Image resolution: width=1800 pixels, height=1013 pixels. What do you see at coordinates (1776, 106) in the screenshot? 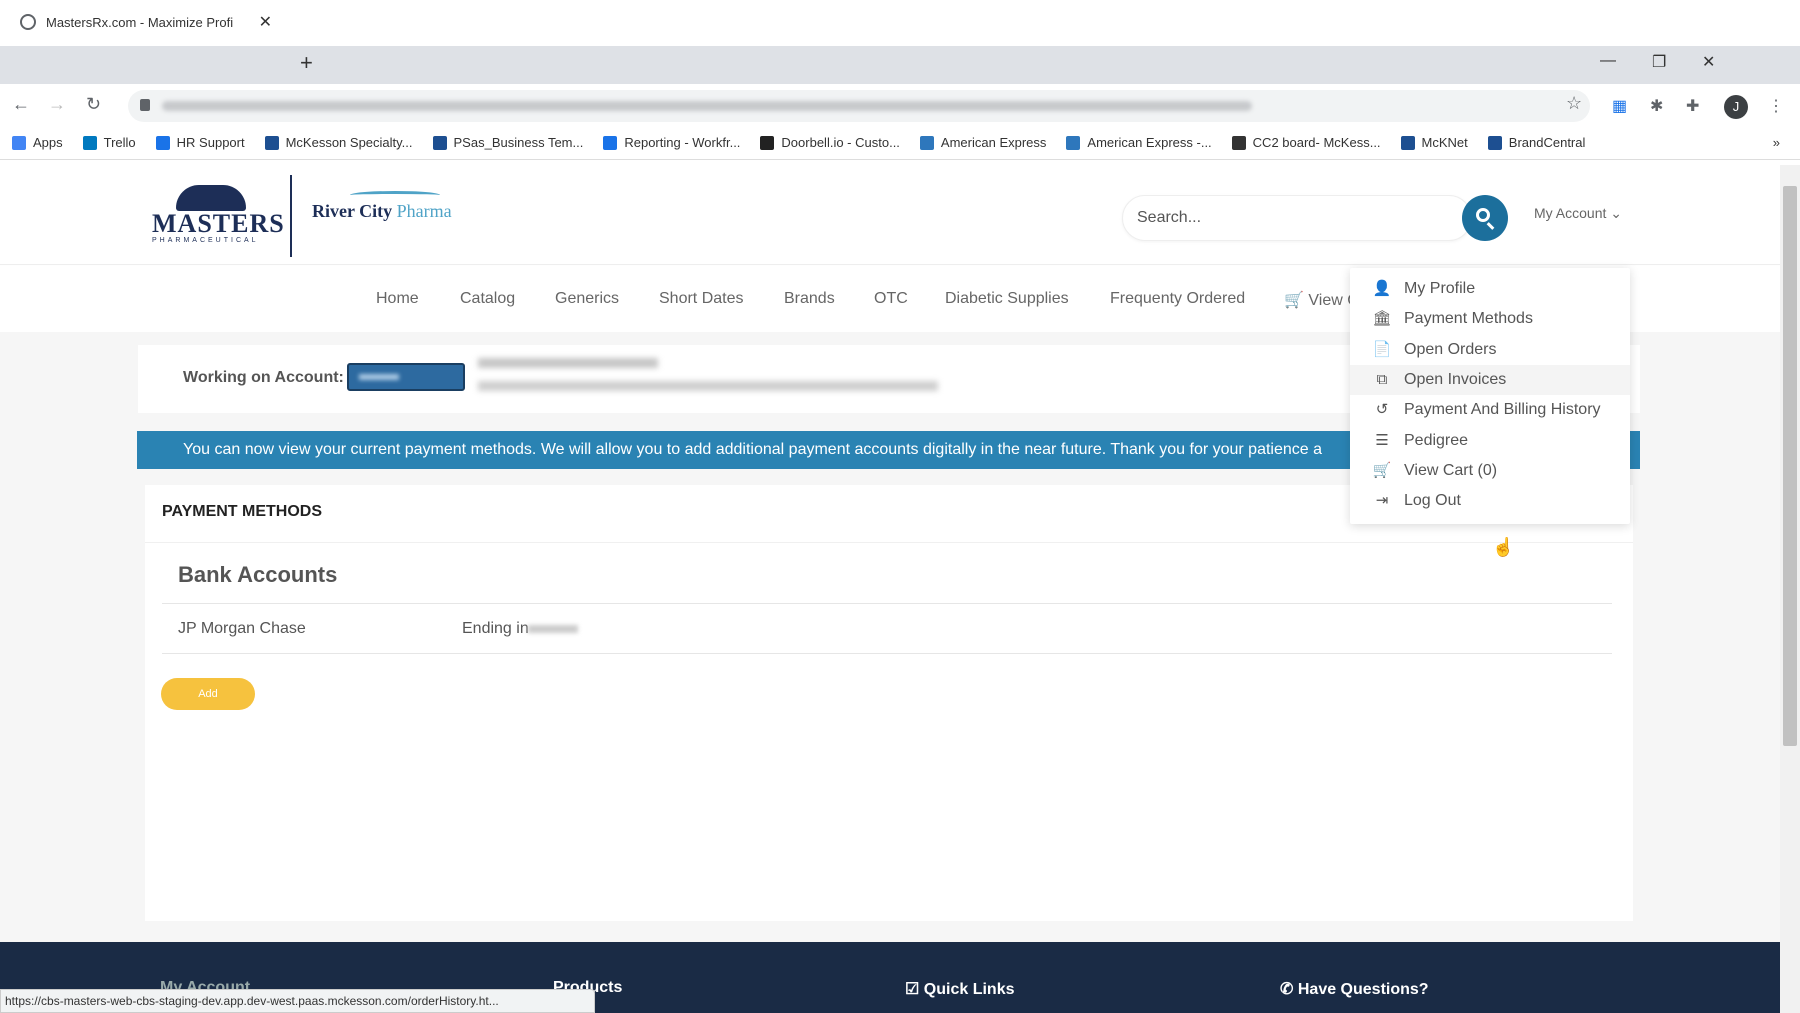
I see `menu-dots-icon: ⋮` at bounding box center [1776, 106].